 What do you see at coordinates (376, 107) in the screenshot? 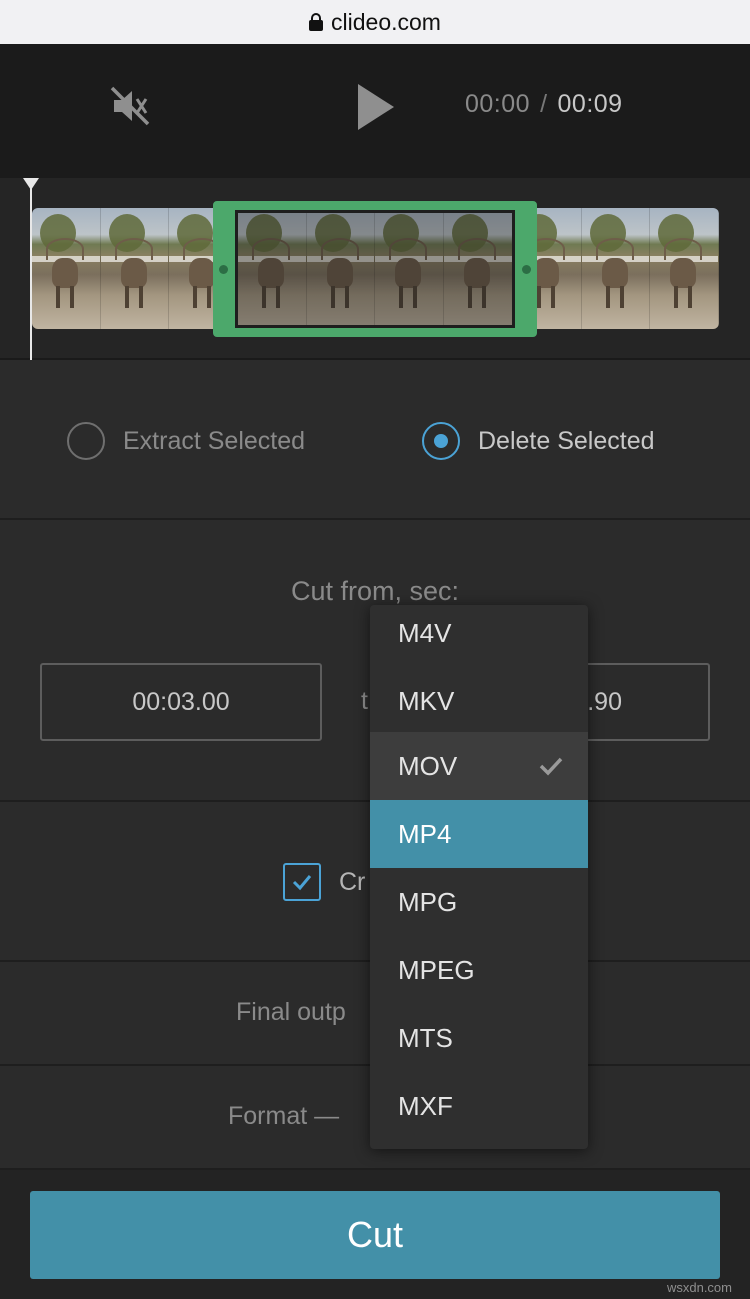
I see `play-icon` at bounding box center [376, 107].